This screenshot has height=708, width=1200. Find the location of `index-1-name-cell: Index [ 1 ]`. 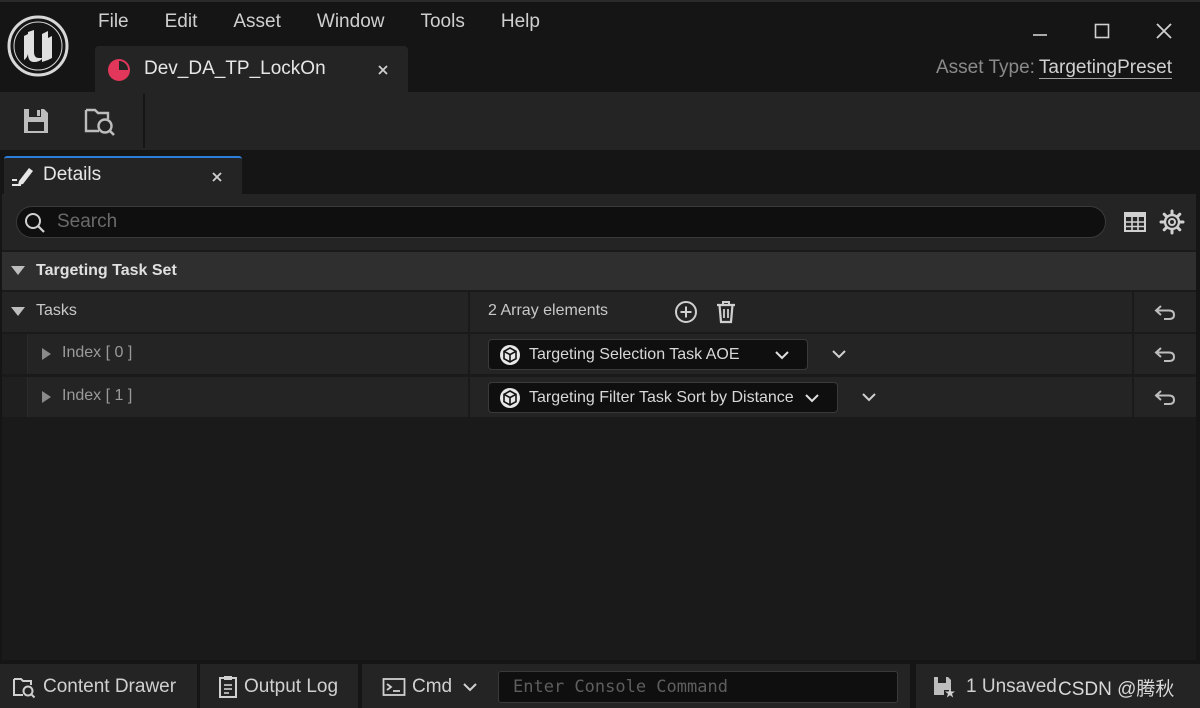

index-1-name-cell: Index [ 1 ] is located at coordinates (235, 397).